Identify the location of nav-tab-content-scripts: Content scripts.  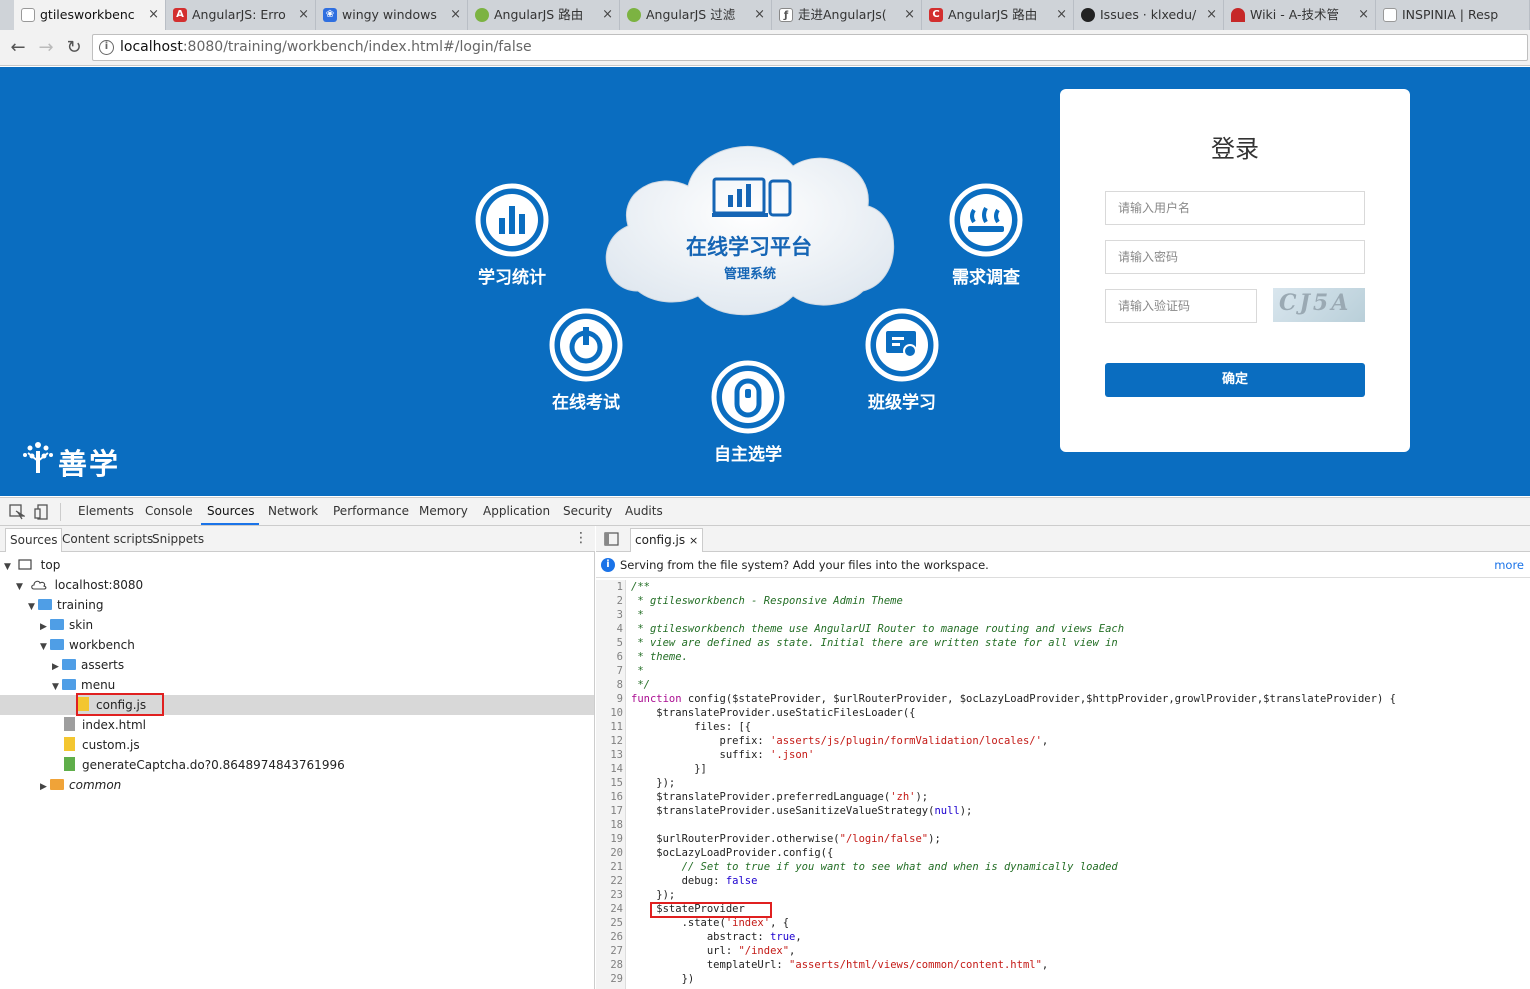
(107, 539).